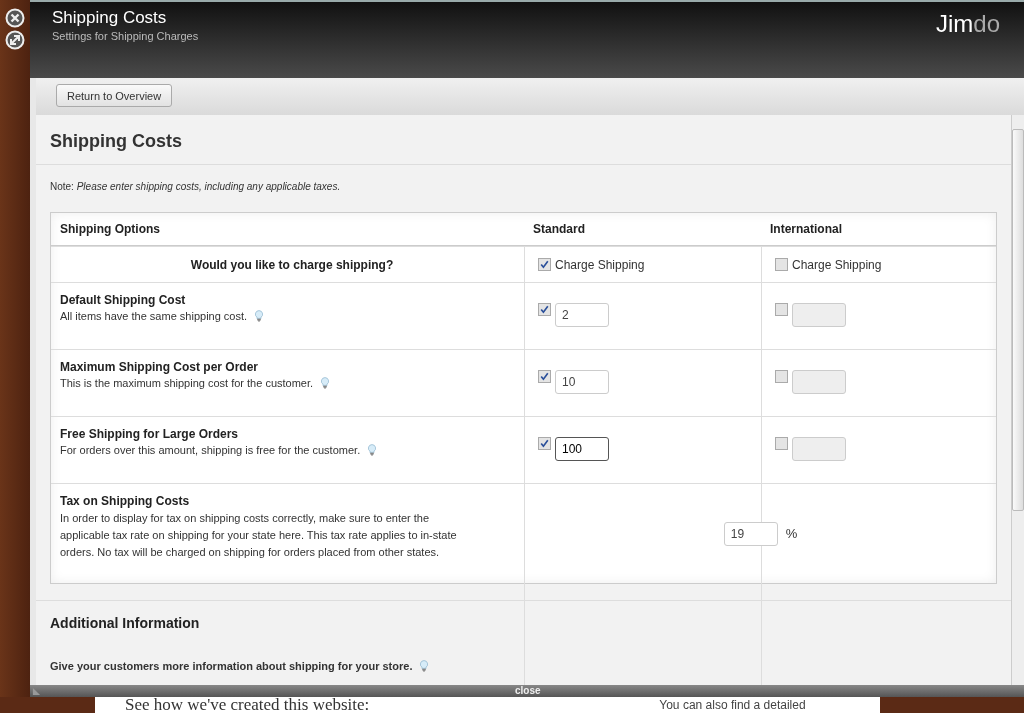 Image resolution: width=1024 pixels, height=713 pixels. I want to click on row-description: All items have the same shipping cost., so click(154, 316).